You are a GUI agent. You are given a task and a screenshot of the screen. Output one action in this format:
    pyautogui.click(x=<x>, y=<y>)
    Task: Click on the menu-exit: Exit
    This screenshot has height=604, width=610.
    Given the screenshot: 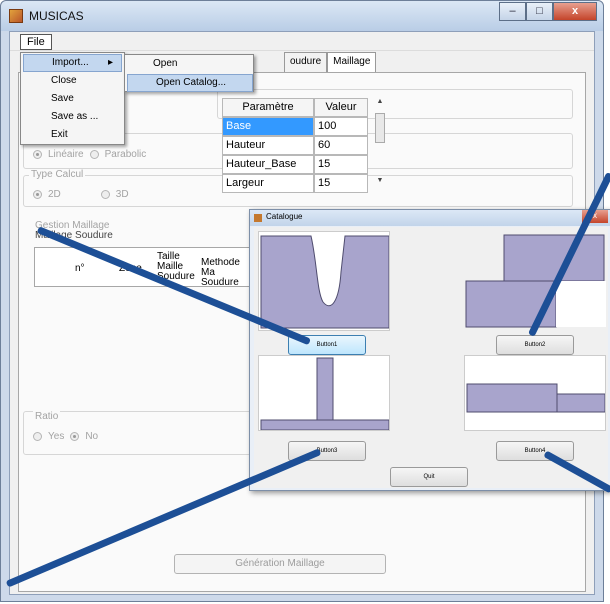 What is the action you would take?
    pyautogui.click(x=59, y=134)
    